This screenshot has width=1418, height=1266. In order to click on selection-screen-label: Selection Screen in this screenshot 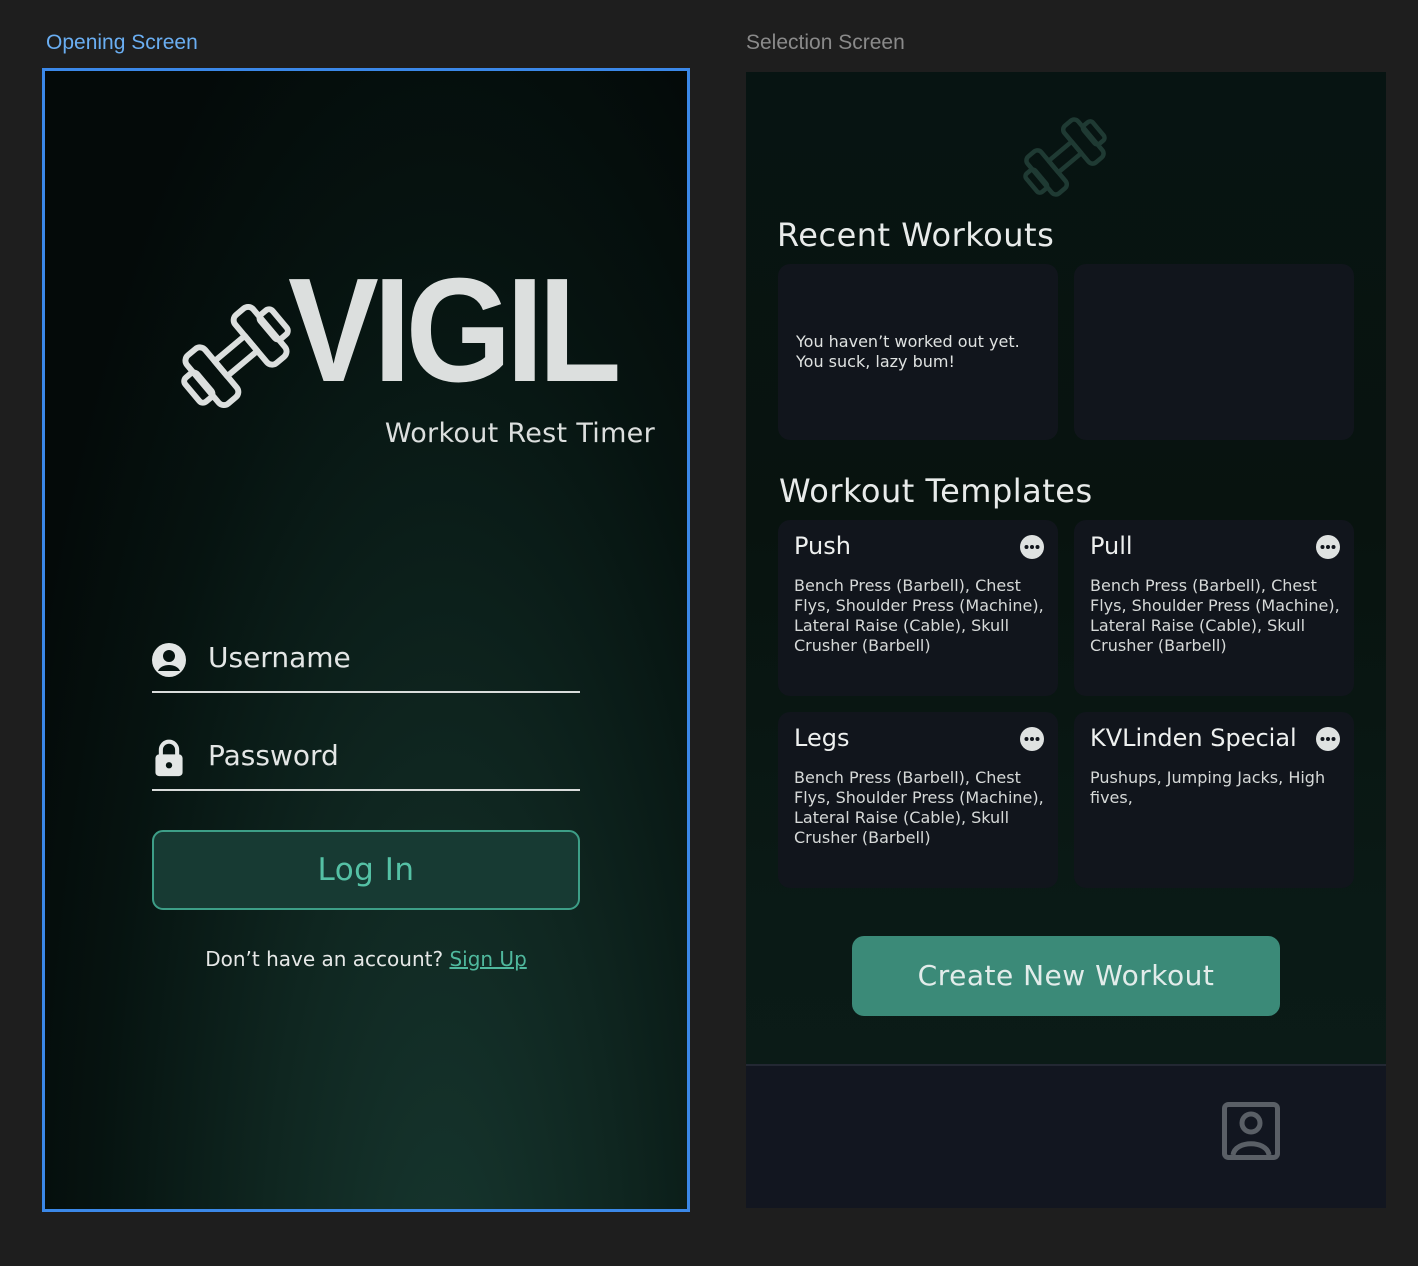, I will do `click(825, 42)`.